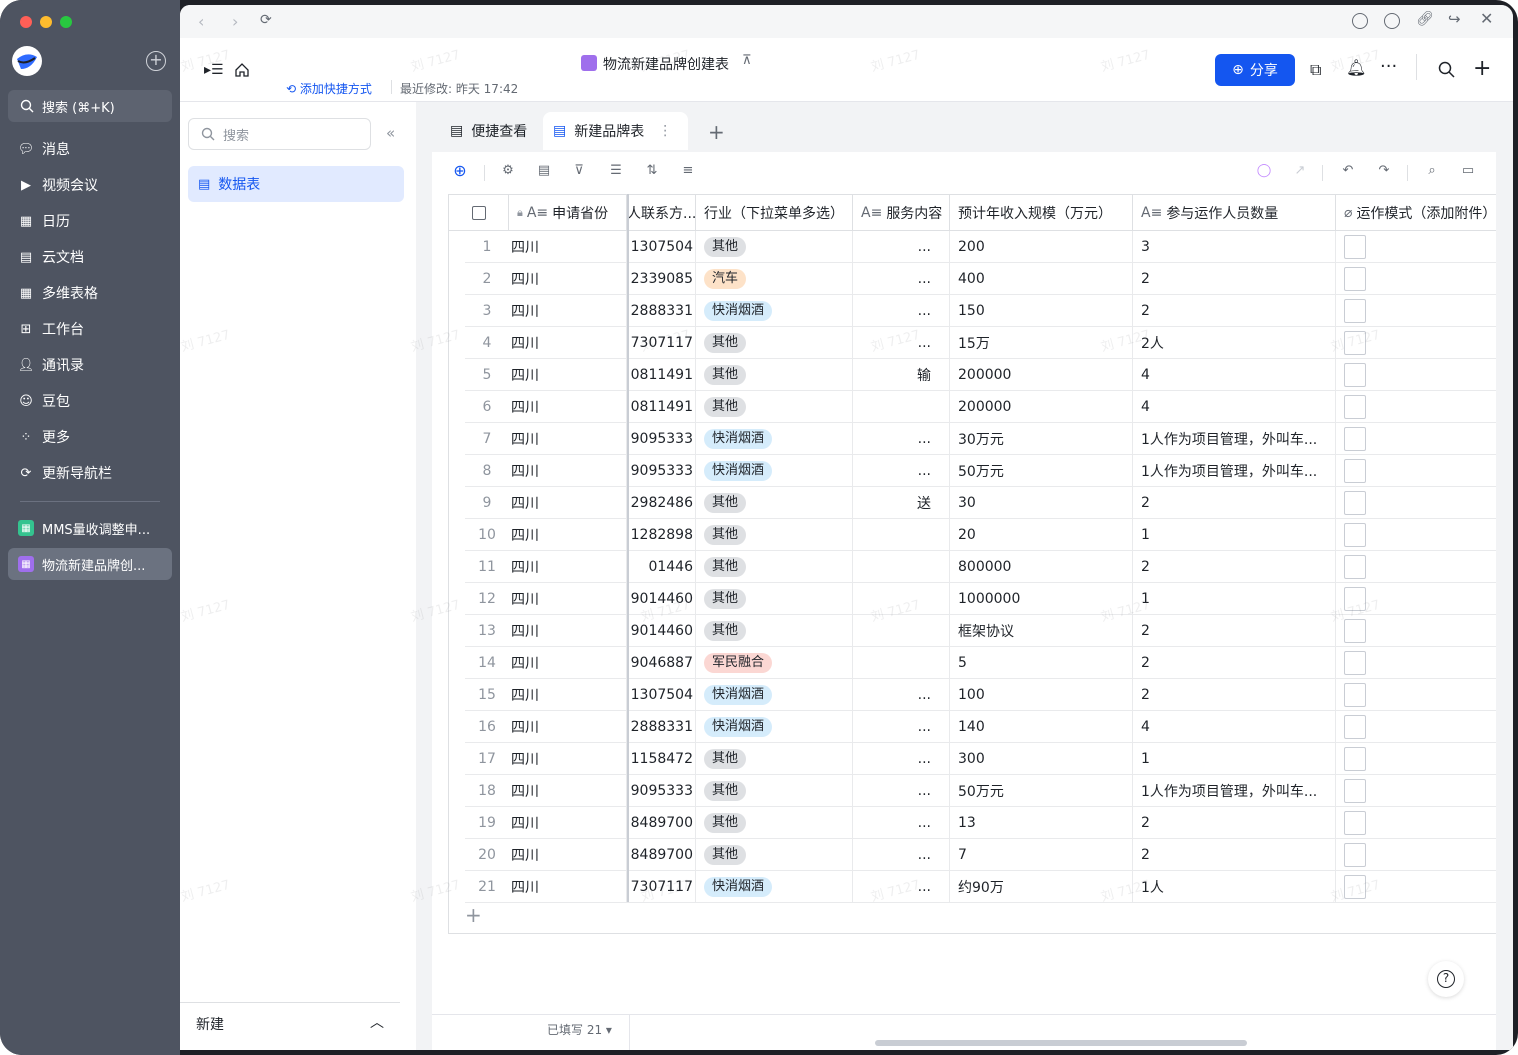  Describe the element at coordinates (1425, 19) in the screenshot. I see `link-icon: 🔗︎` at that location.